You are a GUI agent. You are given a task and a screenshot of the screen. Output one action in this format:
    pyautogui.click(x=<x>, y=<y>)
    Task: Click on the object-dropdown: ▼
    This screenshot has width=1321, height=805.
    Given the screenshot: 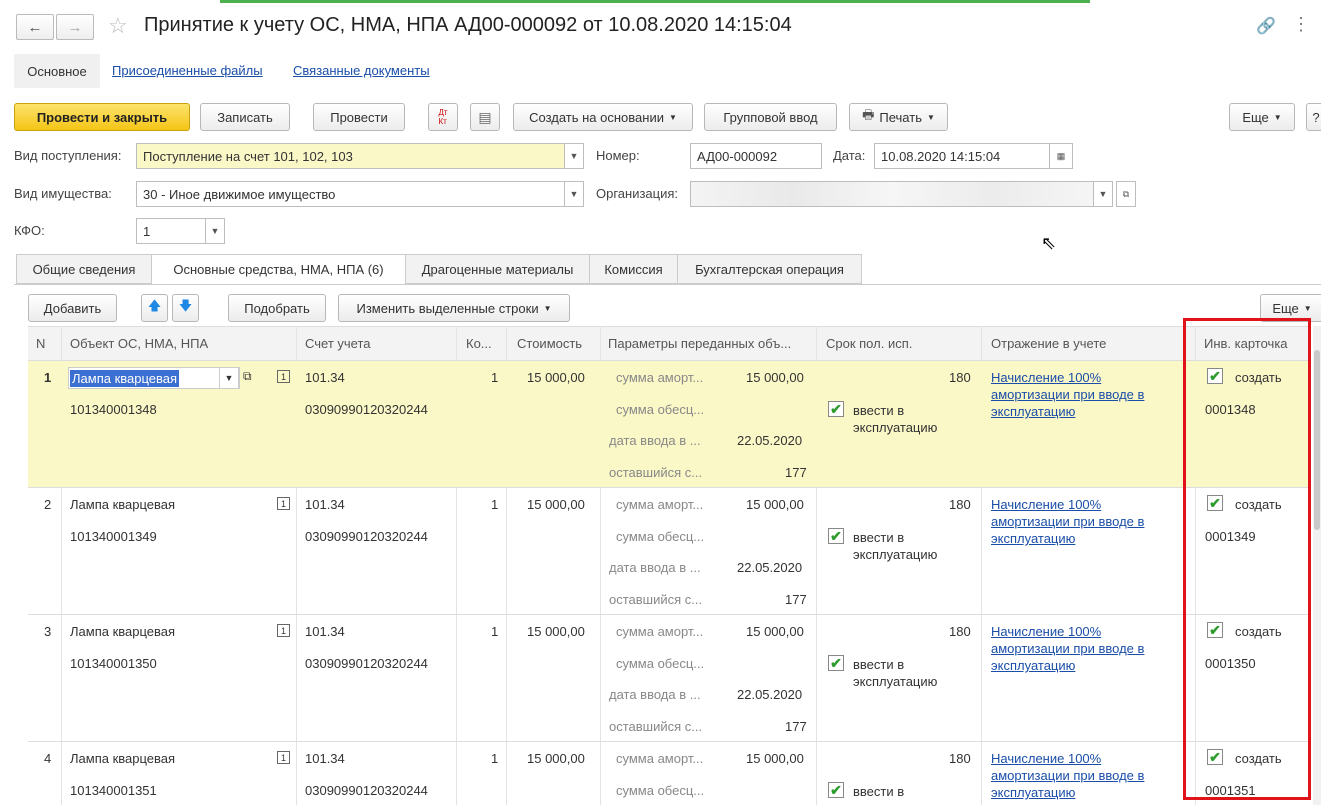 What is the action you would take?
    pyautogui.click(x=229, y=378)
    